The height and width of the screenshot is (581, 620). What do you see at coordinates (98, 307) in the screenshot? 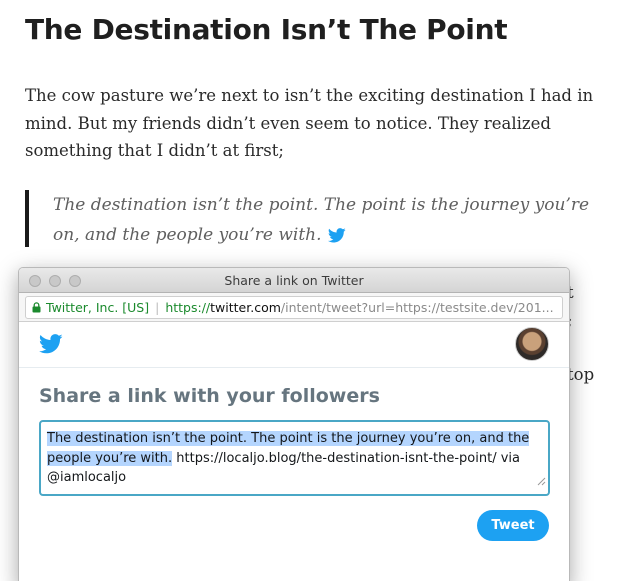
I see `ev-certificate-org: Twitter, Inc. [US]` at bounding box center [98, 307].